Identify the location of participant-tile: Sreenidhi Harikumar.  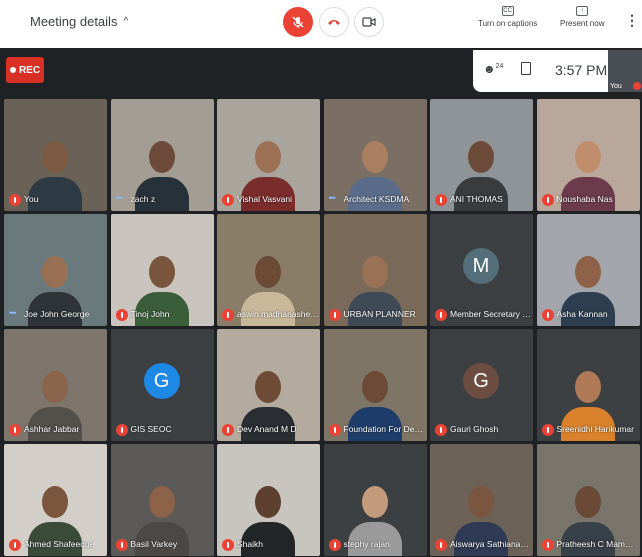
(588, 385).